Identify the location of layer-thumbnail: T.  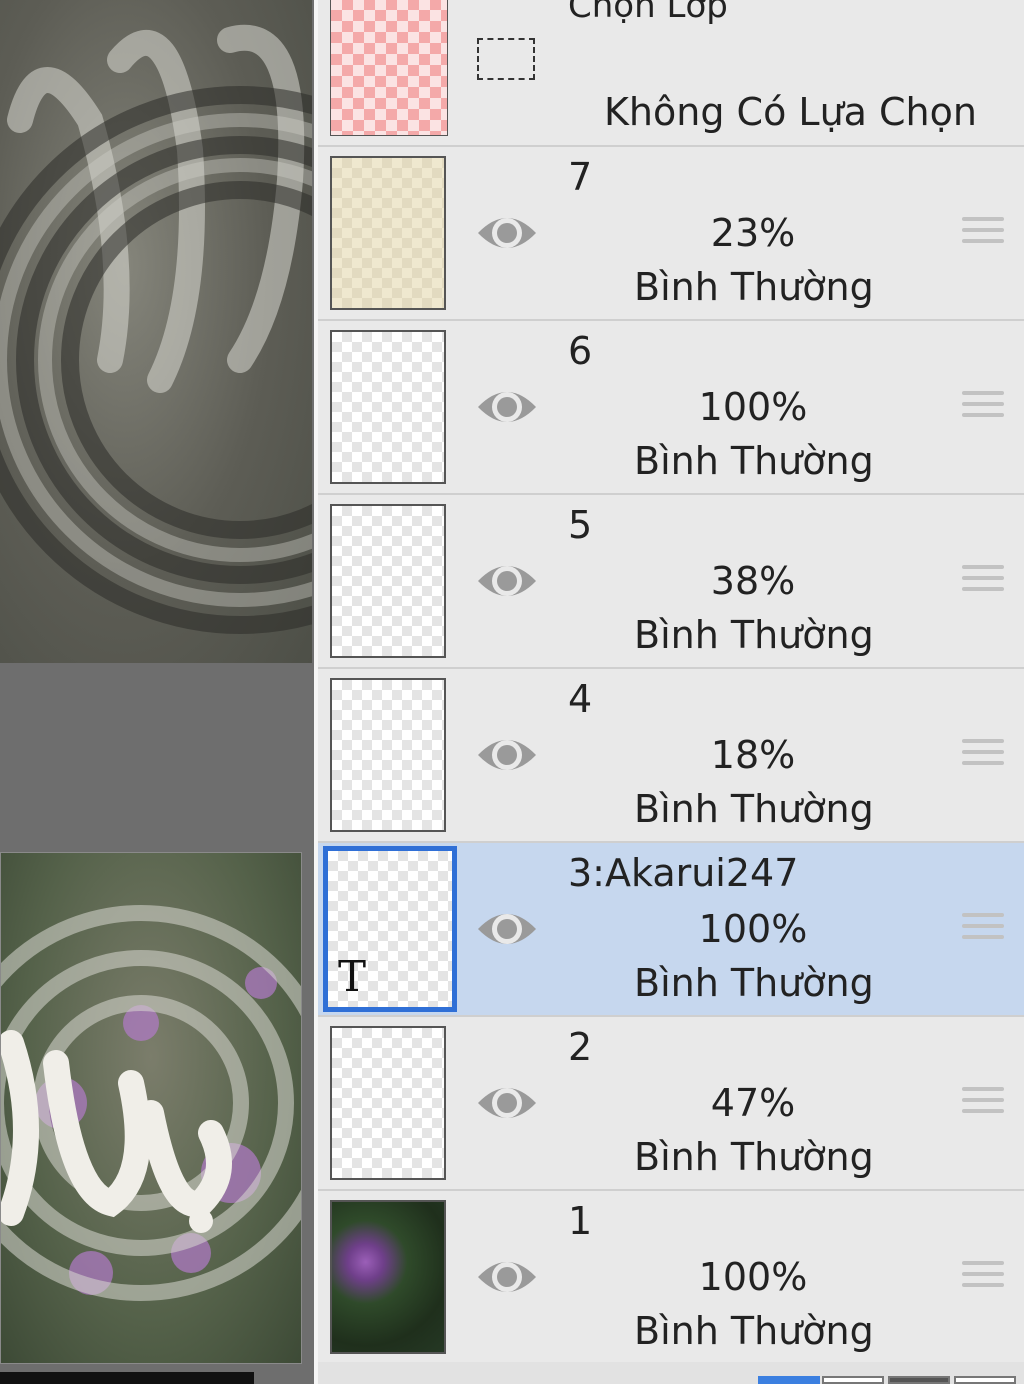
(390, 929).